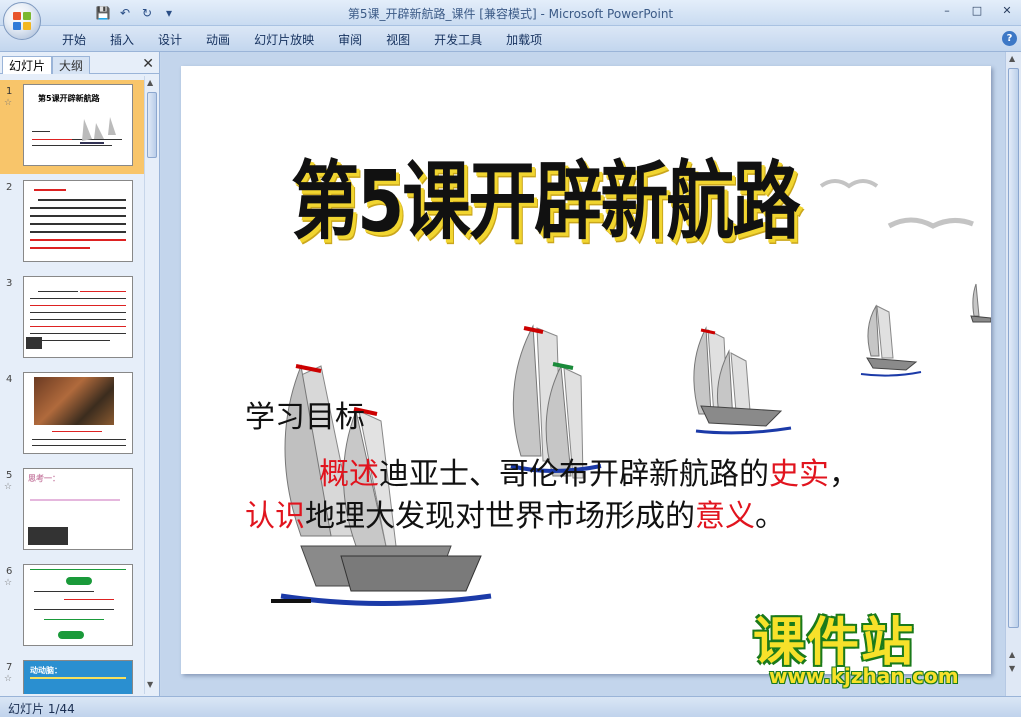 The image size is (1021, 717). I want to click on slide-thumbnail-5: 5 ☆ 思考一：, so click(72, 511).